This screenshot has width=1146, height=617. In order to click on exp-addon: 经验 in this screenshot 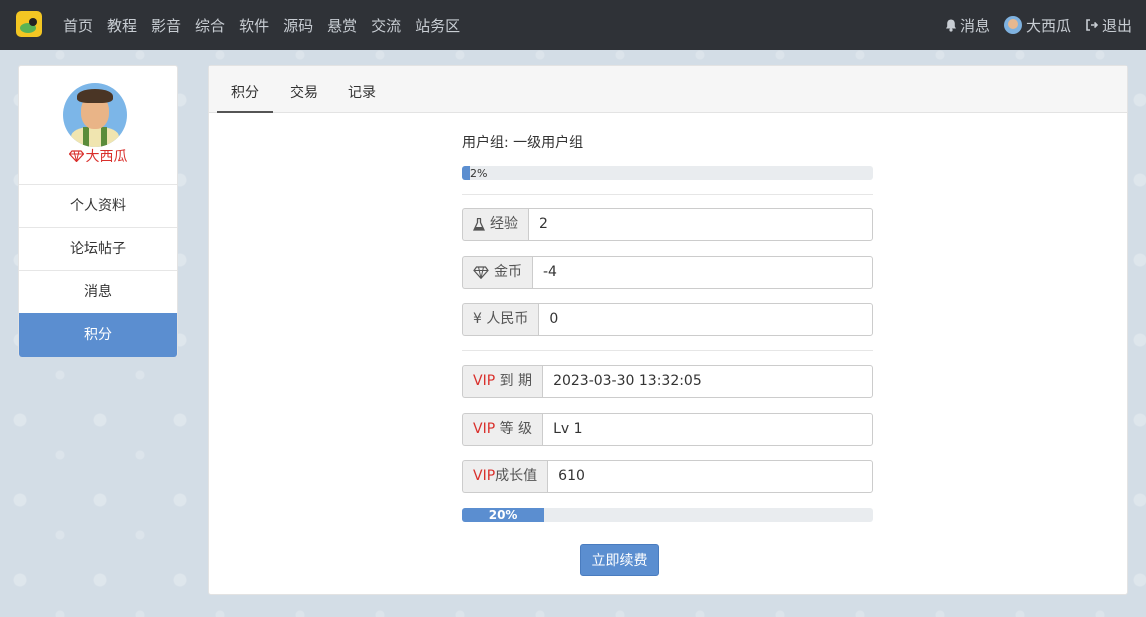, I will do `click(495, 224)`.